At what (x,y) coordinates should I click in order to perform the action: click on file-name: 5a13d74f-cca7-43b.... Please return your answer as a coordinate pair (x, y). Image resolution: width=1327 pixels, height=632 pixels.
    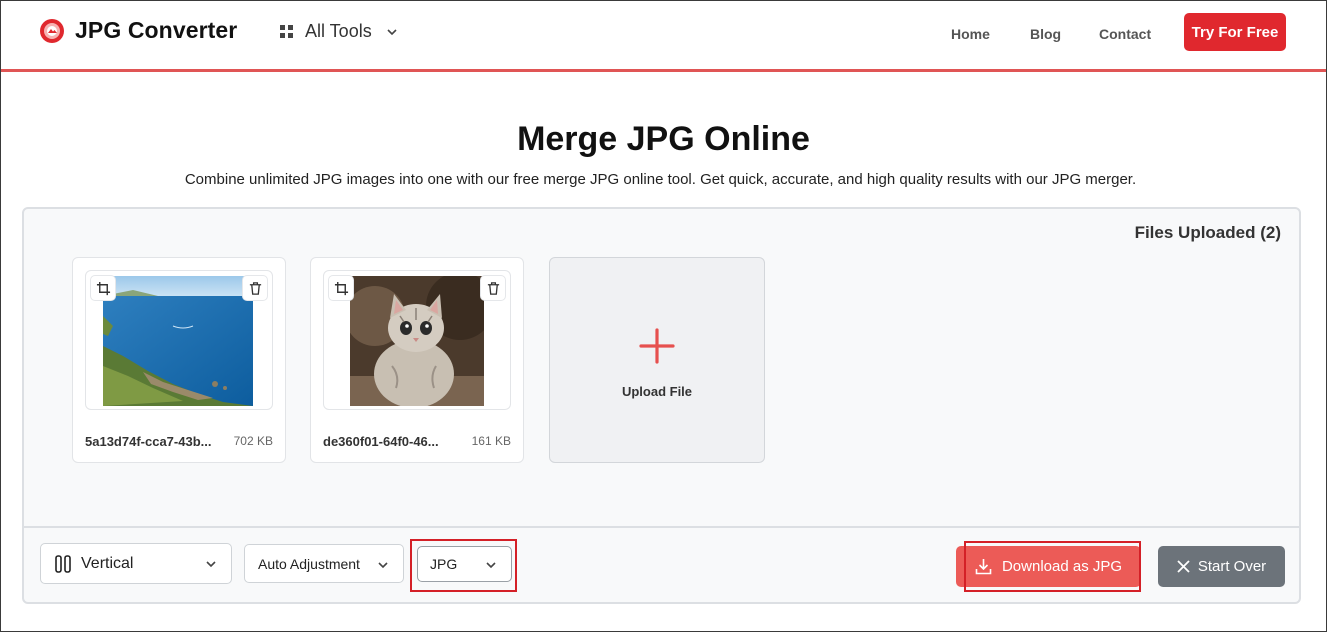
    Looking at the image, I should click on (148, 441).